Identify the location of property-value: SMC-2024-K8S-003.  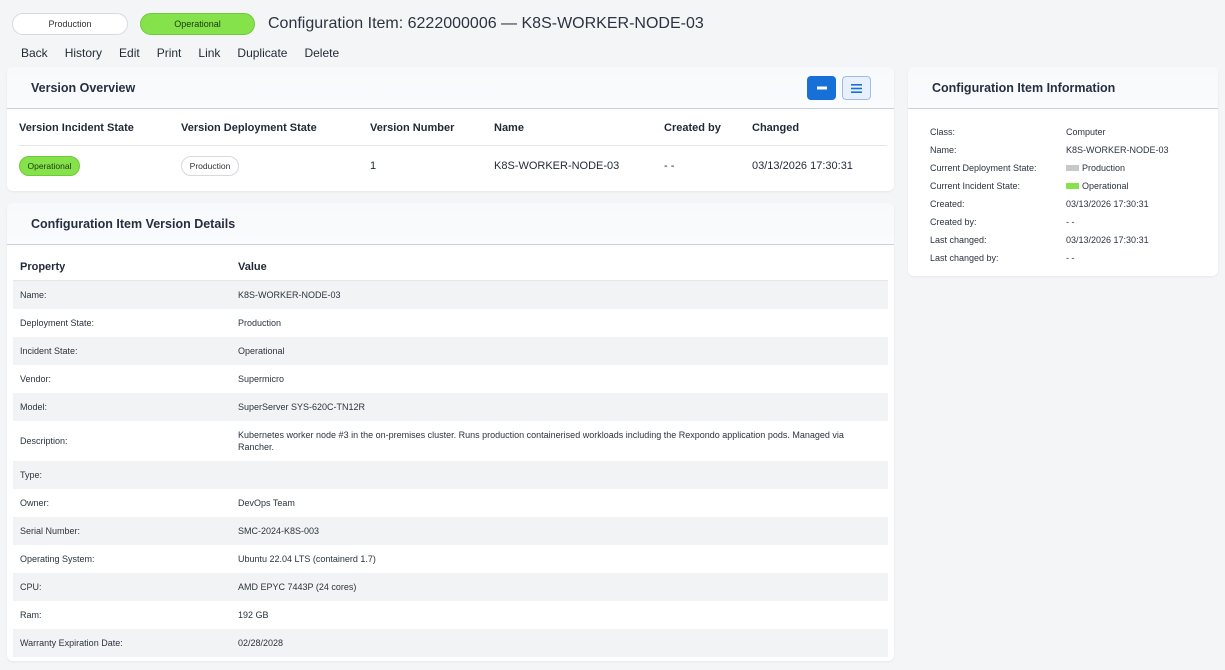
(279, 531).